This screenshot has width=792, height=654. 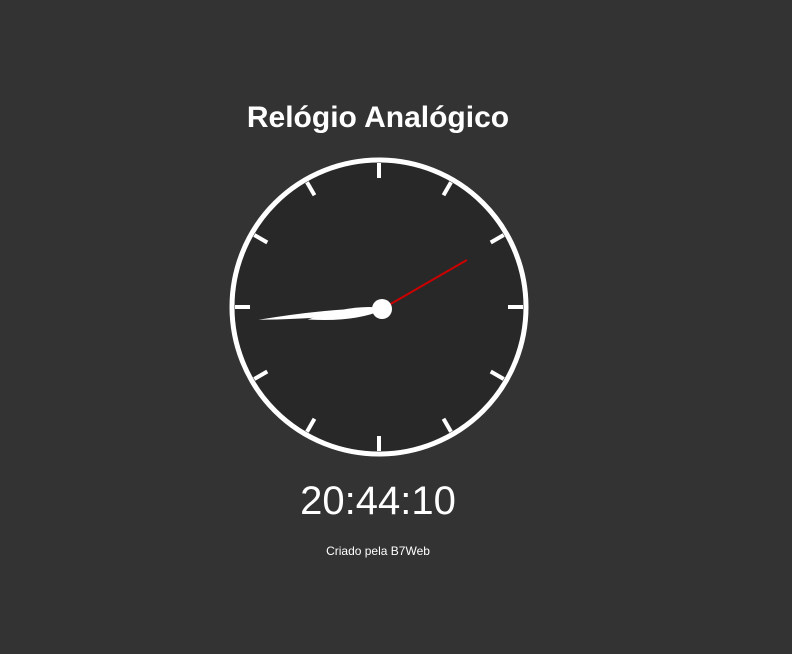 I want to click on page-title: Relógio Analógico, so click(x=378, y=117).